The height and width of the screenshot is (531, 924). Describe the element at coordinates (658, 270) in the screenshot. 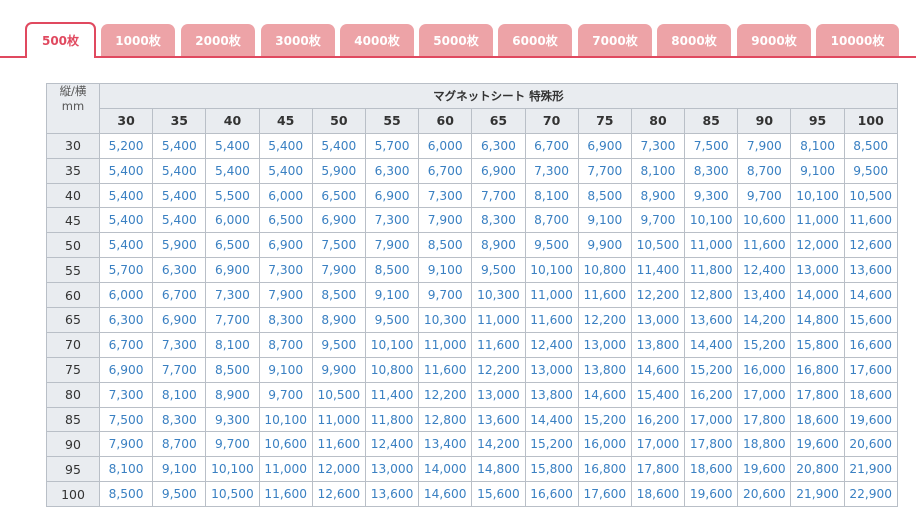

I see `price-cell: 11,400` at that location.